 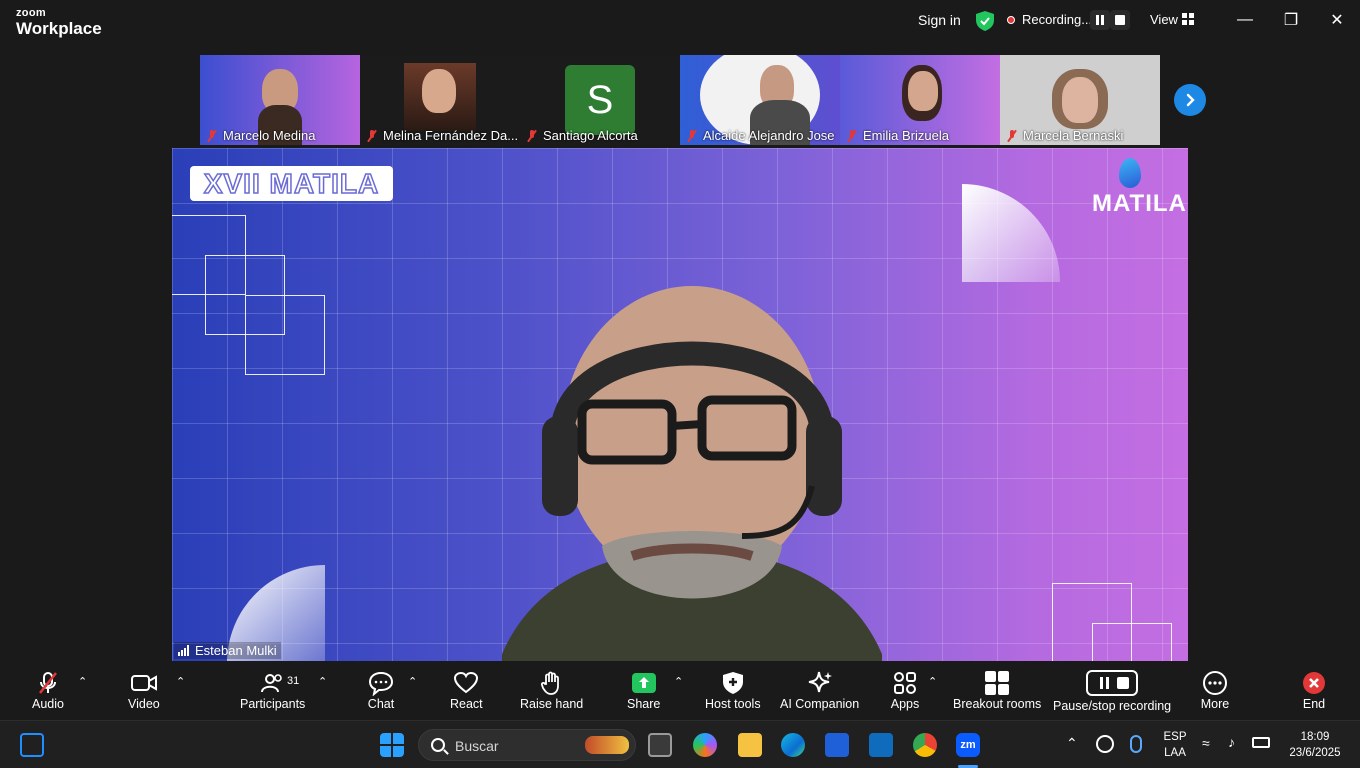 What do you see at coordinates (692, 473) in the screenshot?
I see `speaker-video-feed` at bounding box center [692, 473].